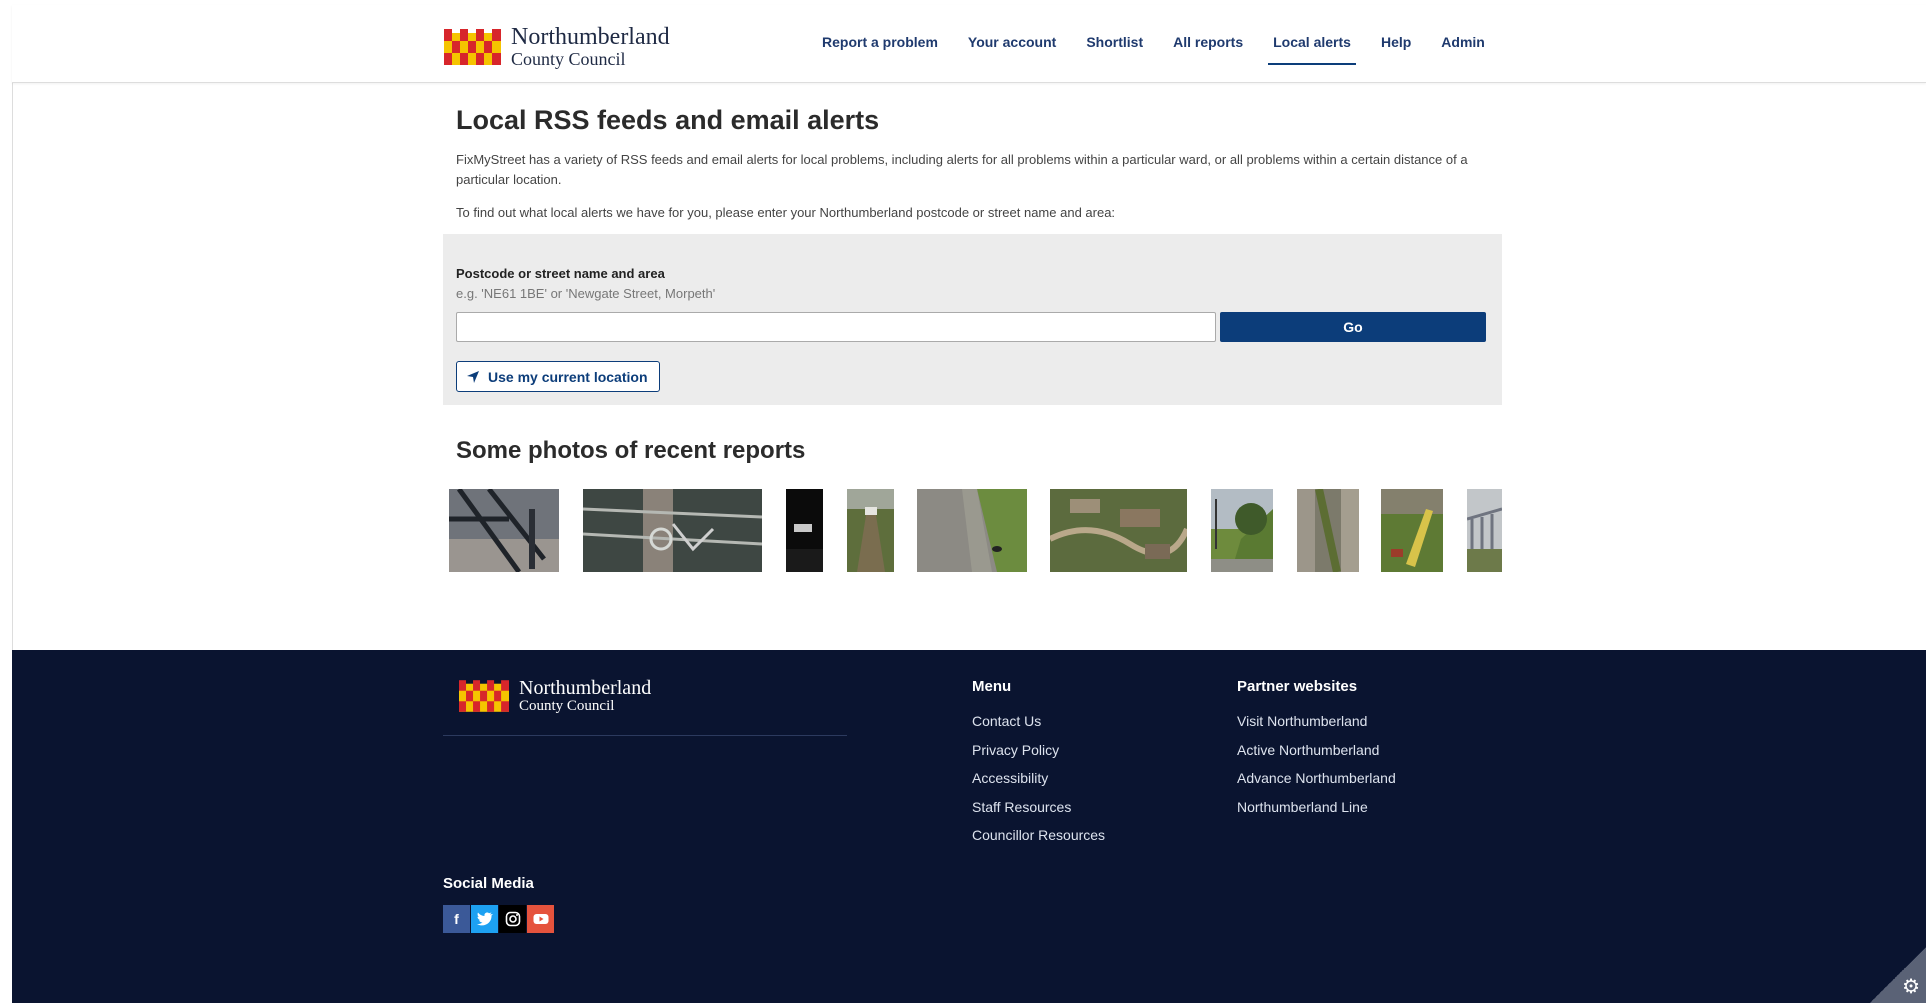  Describe the element at coordinates (1297, 686) in the screenshot. I see `footer-partners-title: Partner websites` at that location.